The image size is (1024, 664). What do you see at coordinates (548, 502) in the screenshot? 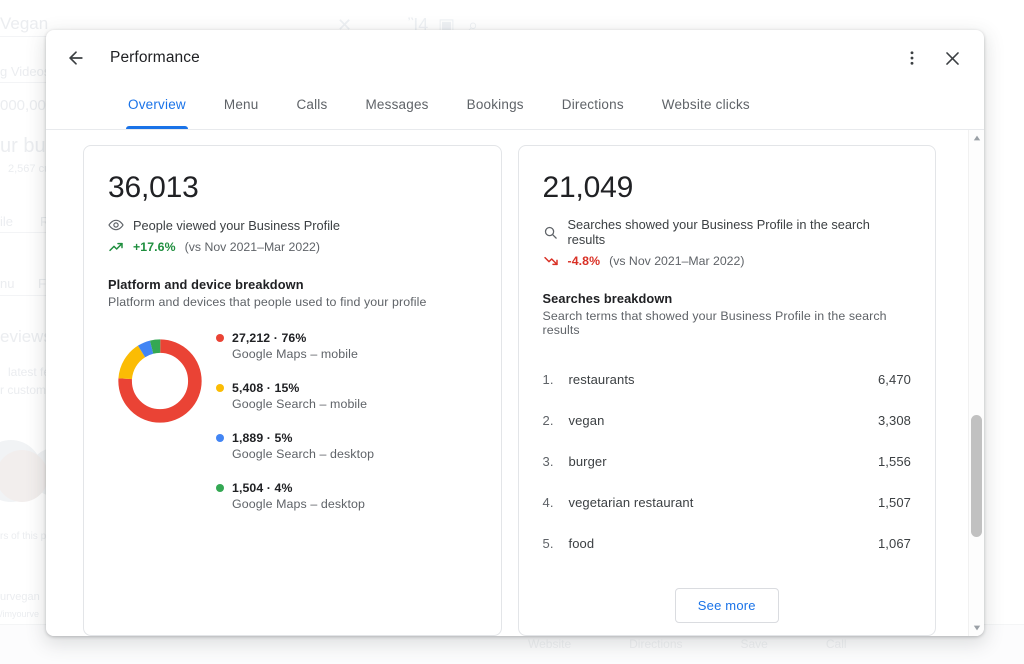
I see `search-term-rank: 4.` at bounding box center [548, 502].